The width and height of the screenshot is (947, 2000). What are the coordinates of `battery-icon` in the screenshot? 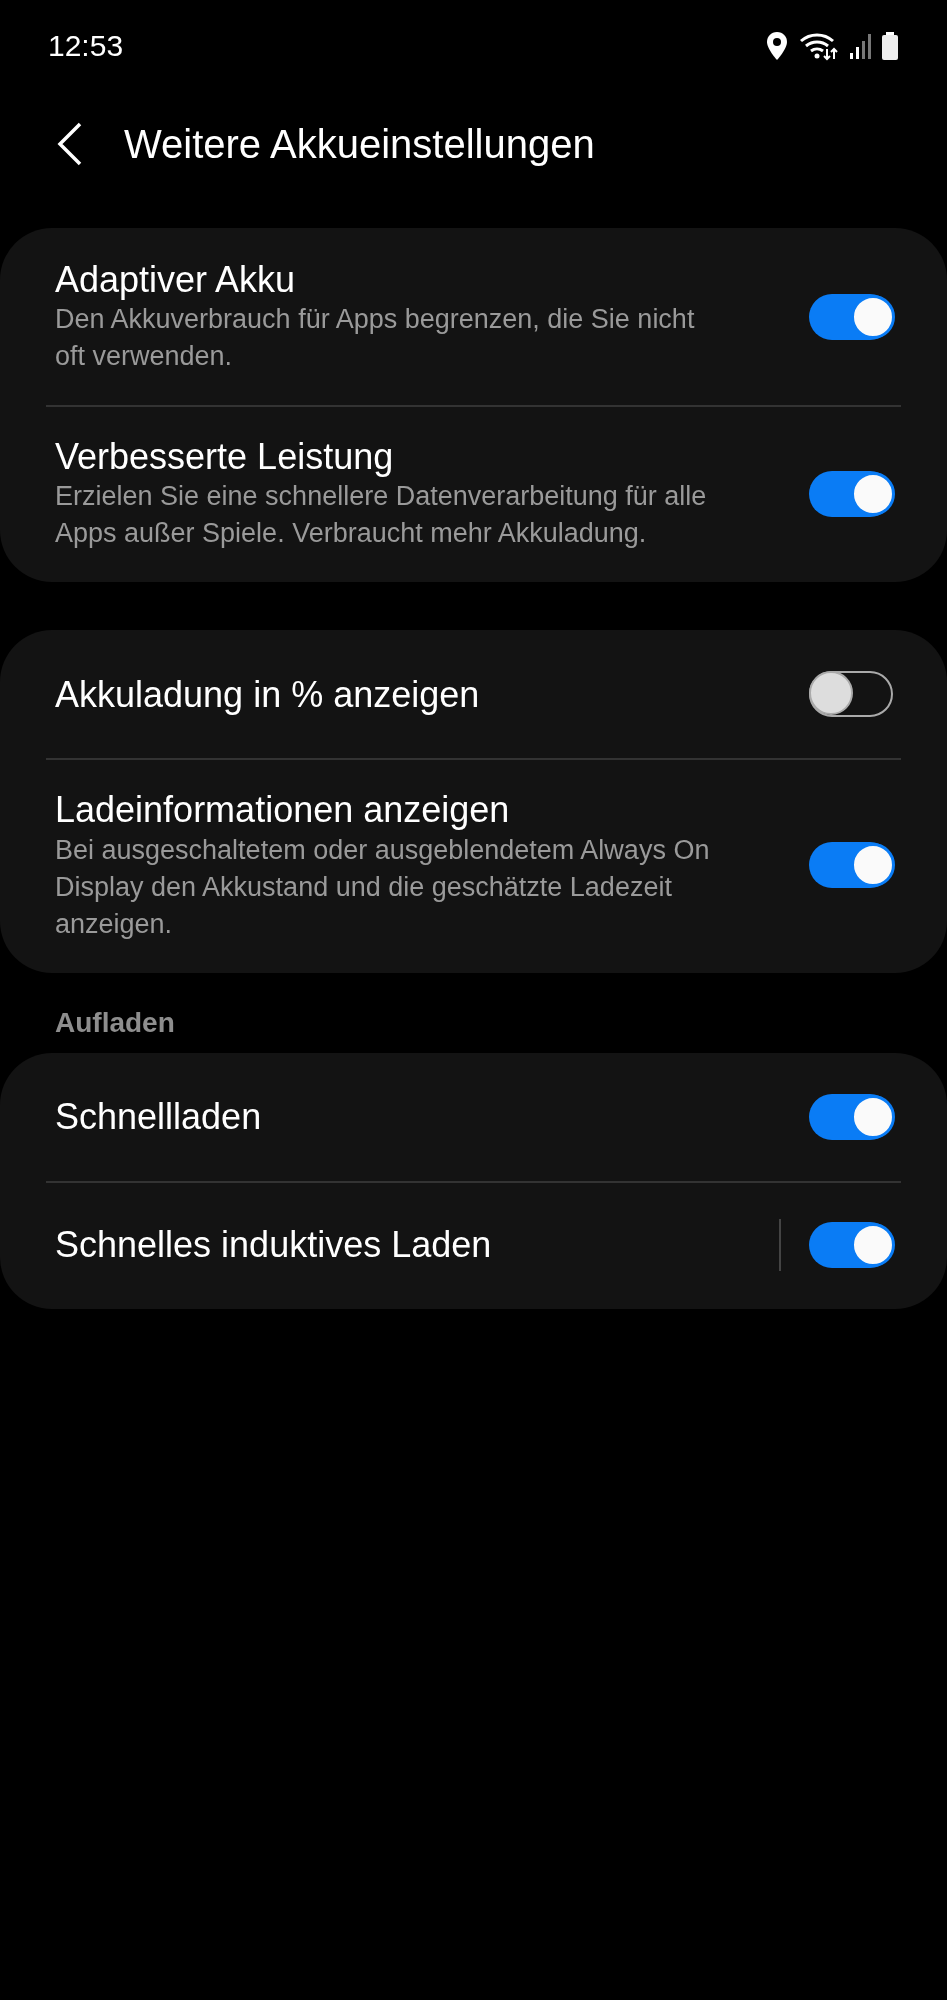 It's located at (890, 46).